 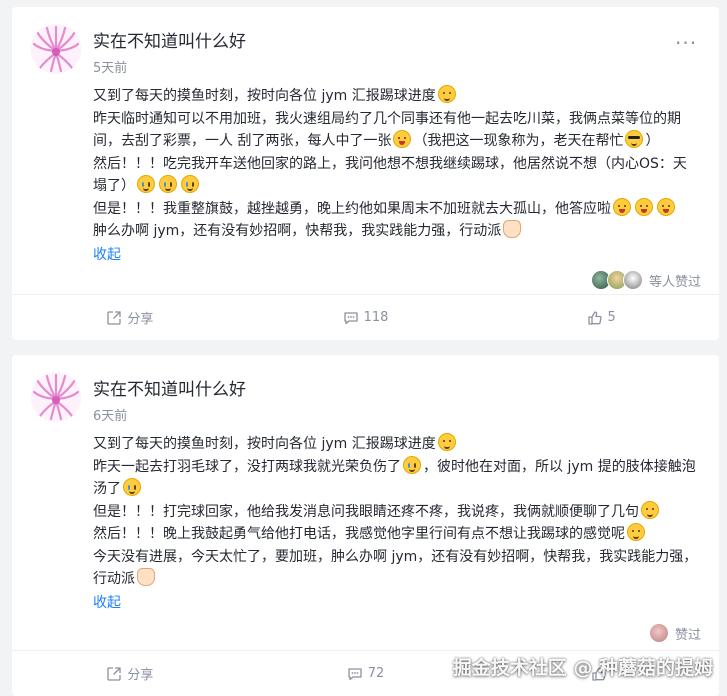 I want to click on likers-summary: 赞过, so click(x=674, y=633).